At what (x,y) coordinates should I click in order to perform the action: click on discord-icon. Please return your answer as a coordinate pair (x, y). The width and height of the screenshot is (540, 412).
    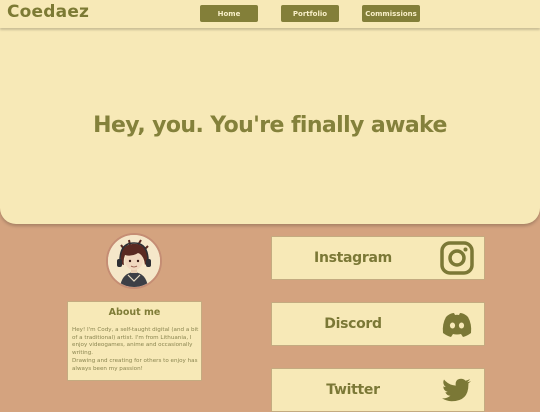
    Looking at the image, I should click on (457, 325).